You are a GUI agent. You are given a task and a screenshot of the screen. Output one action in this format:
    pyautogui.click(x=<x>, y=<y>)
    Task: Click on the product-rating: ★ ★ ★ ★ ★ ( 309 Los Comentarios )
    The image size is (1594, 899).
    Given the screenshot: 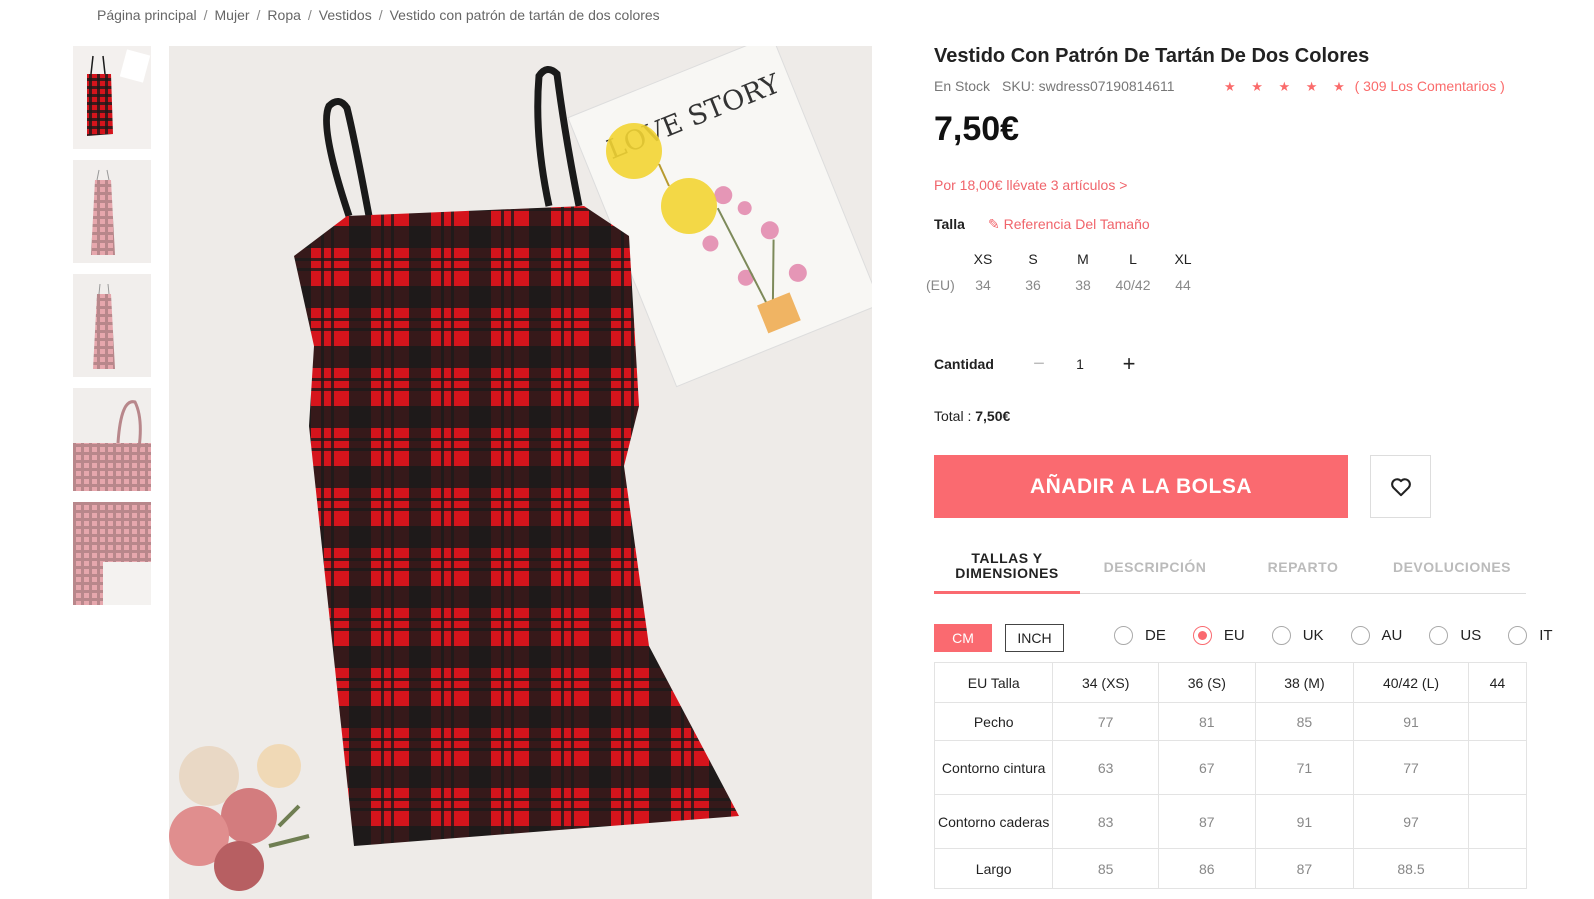 What is the action you would take?
    pyautogui.click(x=1364, y=86)
    